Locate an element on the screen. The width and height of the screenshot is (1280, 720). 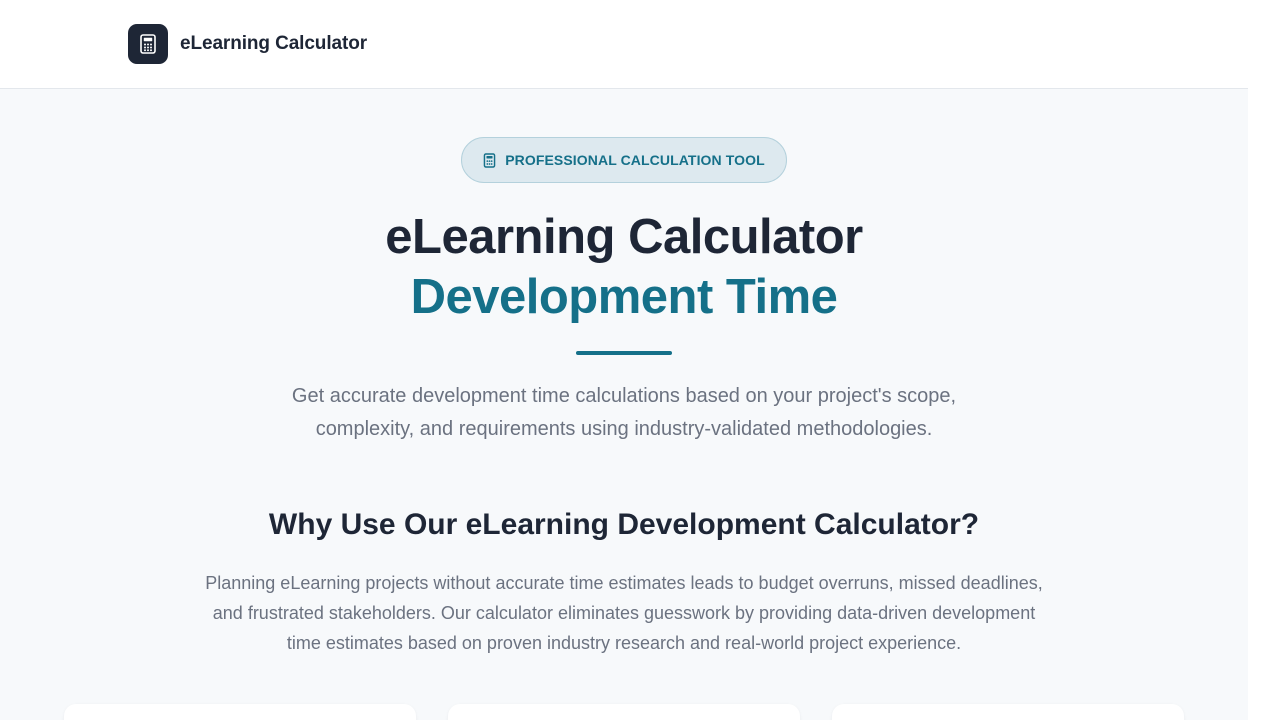
hero-title-accent: Development Time is located at coordinates (624, 297).